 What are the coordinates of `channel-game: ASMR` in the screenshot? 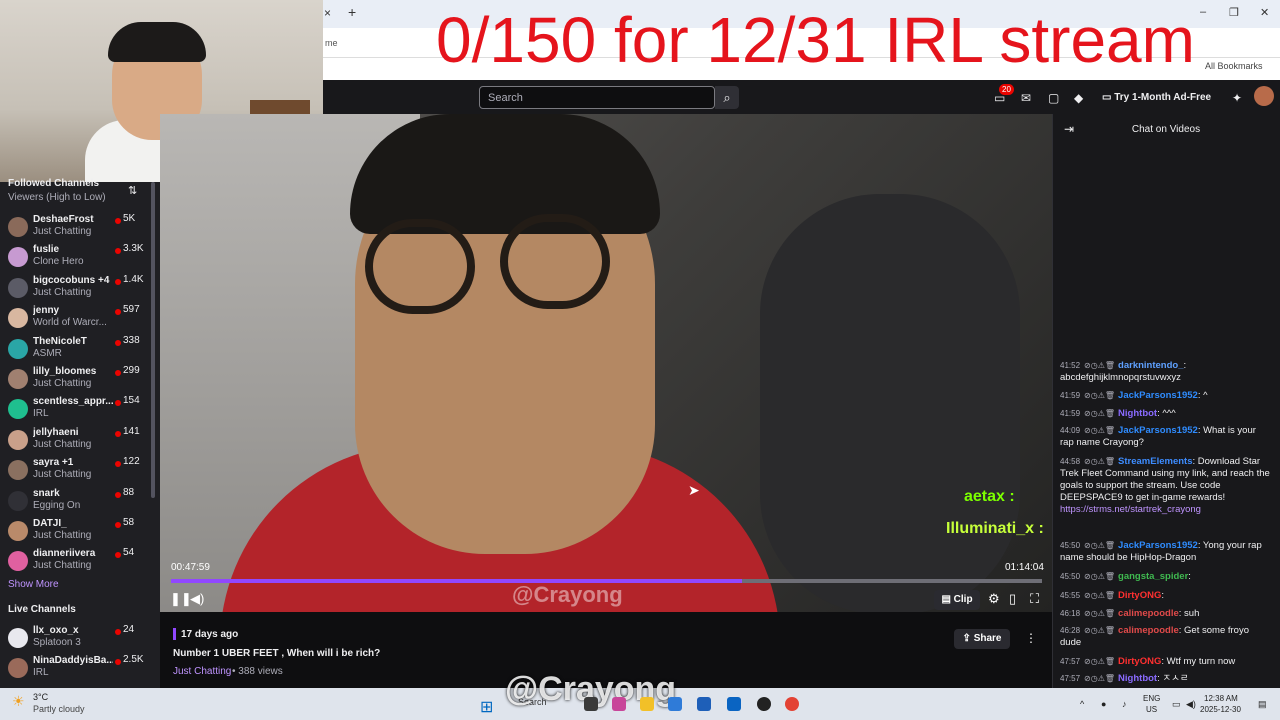 It's located at (47, 353).